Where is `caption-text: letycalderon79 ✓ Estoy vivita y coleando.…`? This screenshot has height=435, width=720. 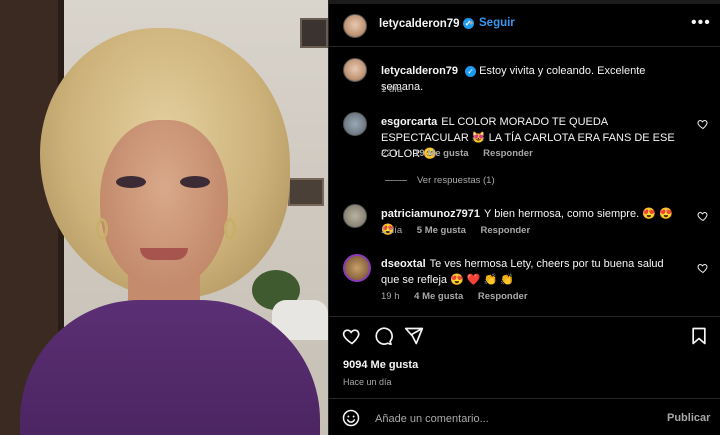
caption-text: letycalderon79 ✓ Estoy vivita y coleando.… is located at coordinates (531, 79).